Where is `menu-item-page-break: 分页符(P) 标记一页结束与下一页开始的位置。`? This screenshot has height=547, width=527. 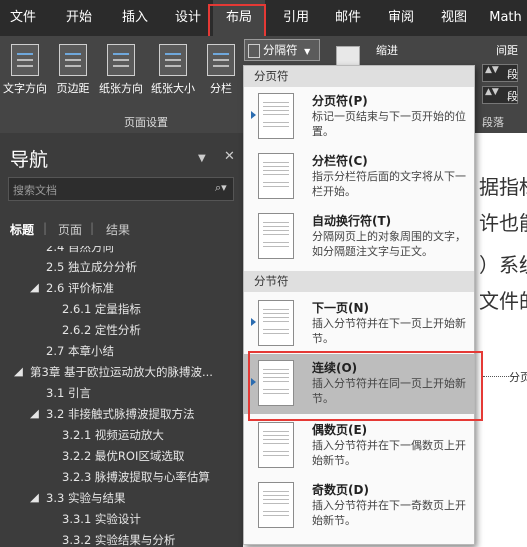
menu-item-page-break: 分页符(P) 标记一页结束与下一页开始的位置。 is located at coordinates (359, 117).